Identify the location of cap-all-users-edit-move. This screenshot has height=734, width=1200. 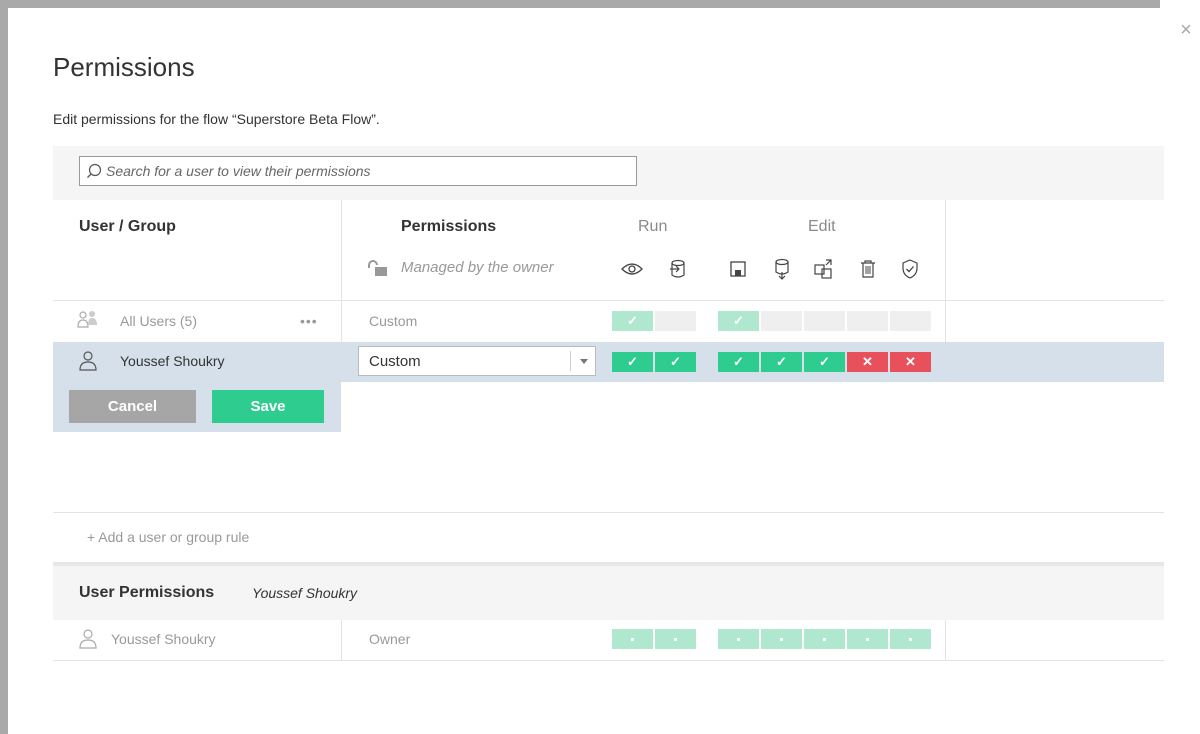
(824, 321).